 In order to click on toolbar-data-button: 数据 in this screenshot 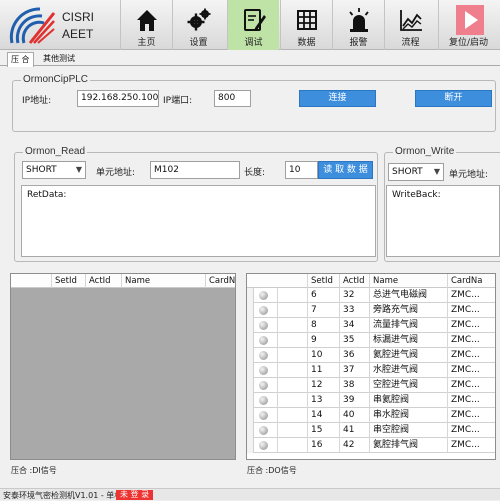, I will do `click(306, 25)`.